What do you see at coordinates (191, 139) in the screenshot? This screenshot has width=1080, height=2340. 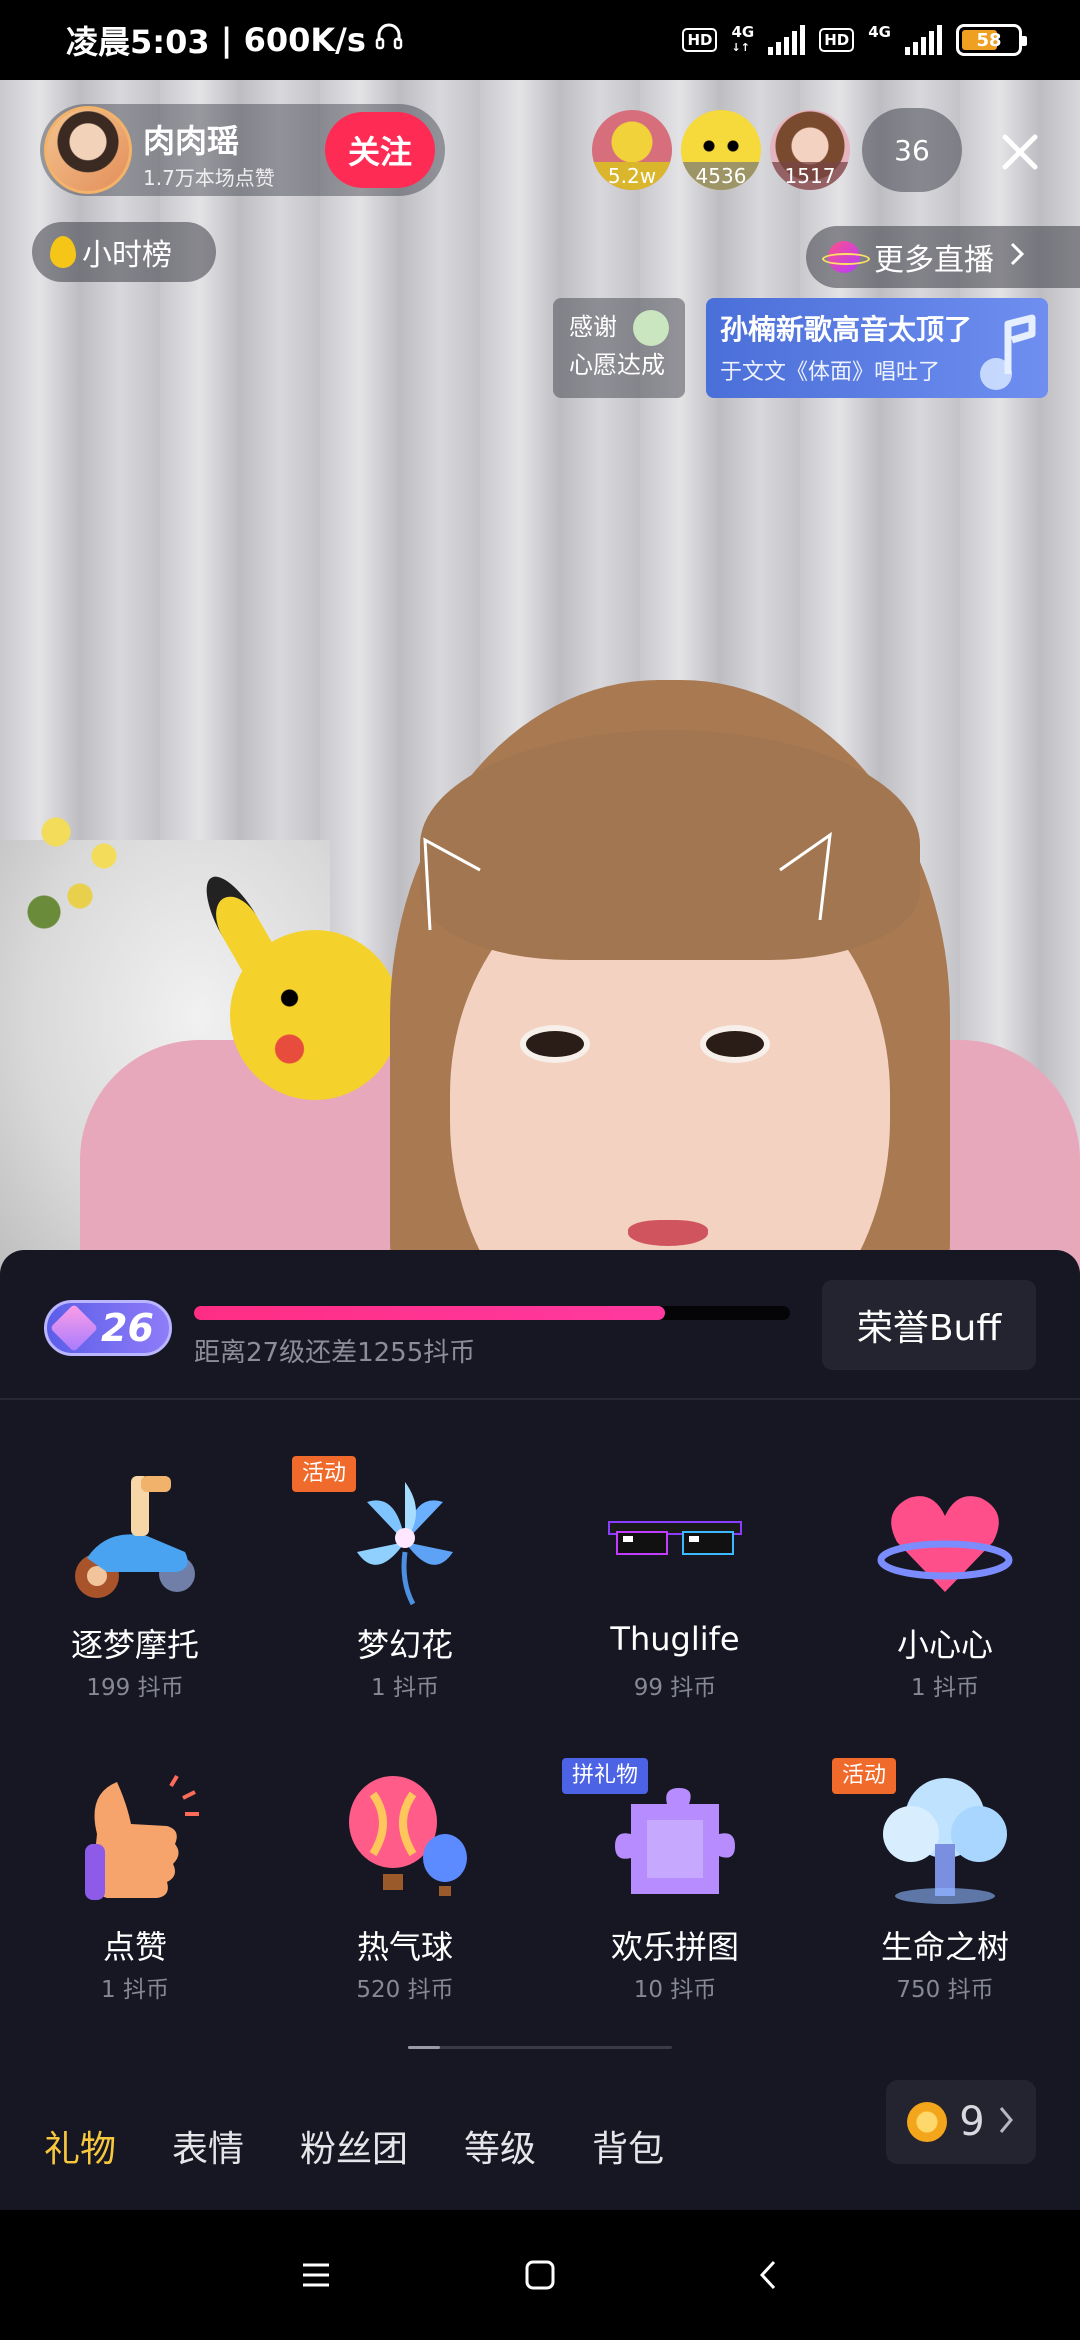 I see `anchor-name: 肉肉瑶` at bounding box center [191, 139].